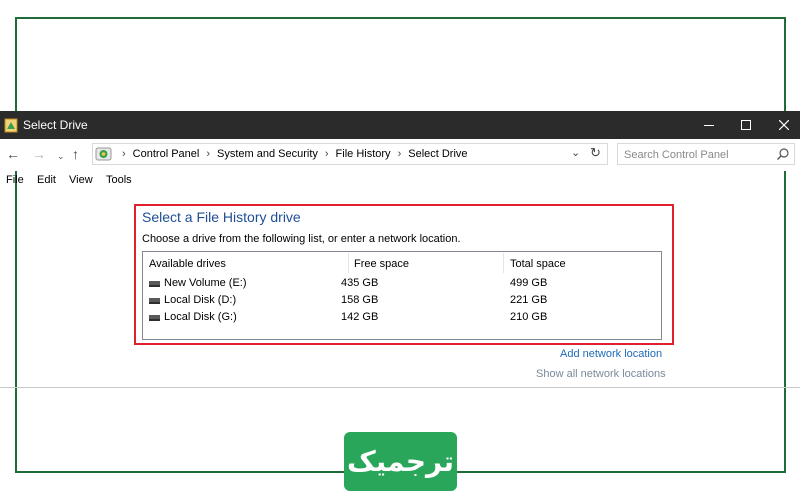 This screenshot has height=500, width=800. What do you see at coordinates (400, 387) in the screenshot?
I see `content-divider` at bounding box center [400, 387].